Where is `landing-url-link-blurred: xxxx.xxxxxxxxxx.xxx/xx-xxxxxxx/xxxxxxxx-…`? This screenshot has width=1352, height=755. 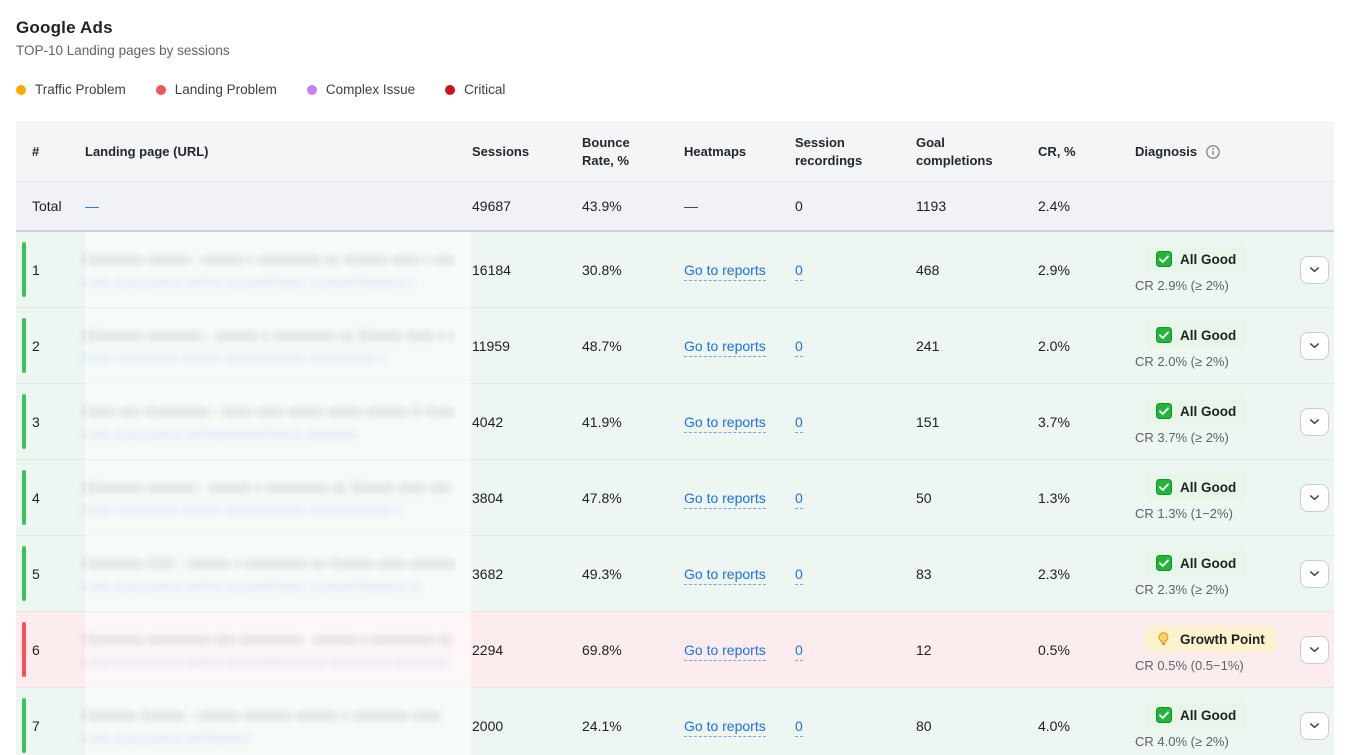 landing-url-link-blurred: xxxx.xxxxxxxxxx.xxx/xx-xxxxxxx/xxxxxxxx-… is located at coordinates (267, 661).